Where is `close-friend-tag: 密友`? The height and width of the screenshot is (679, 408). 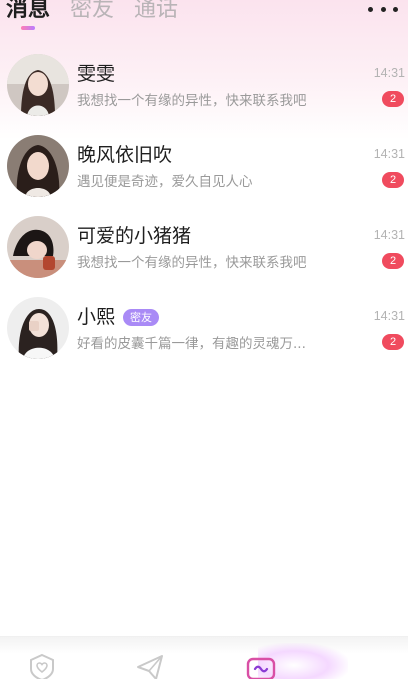 close-friend-tag: 密友 is located at coordinates (141, 317).